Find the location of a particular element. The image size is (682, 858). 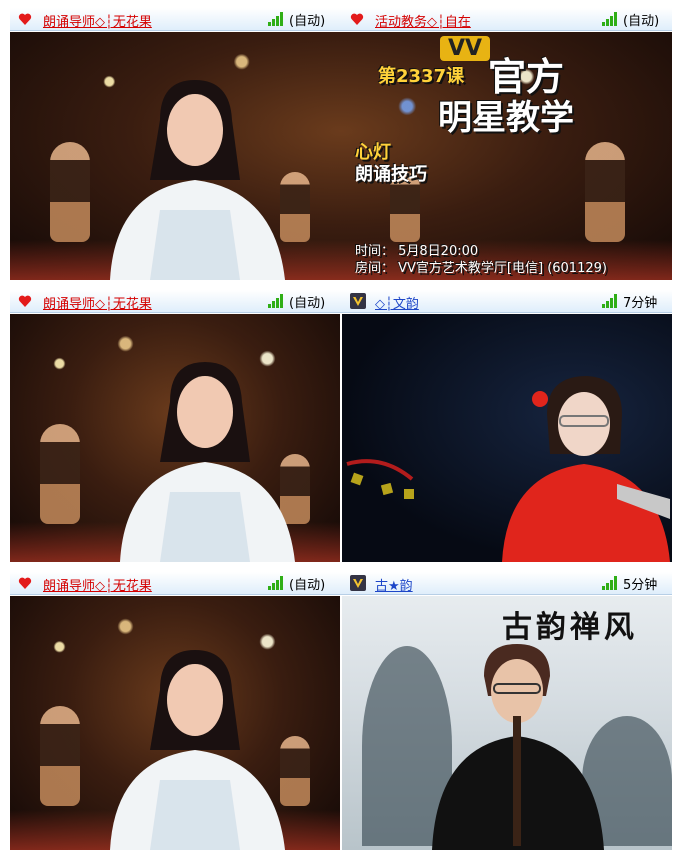

guest-video is located at coordinates (507, 438).